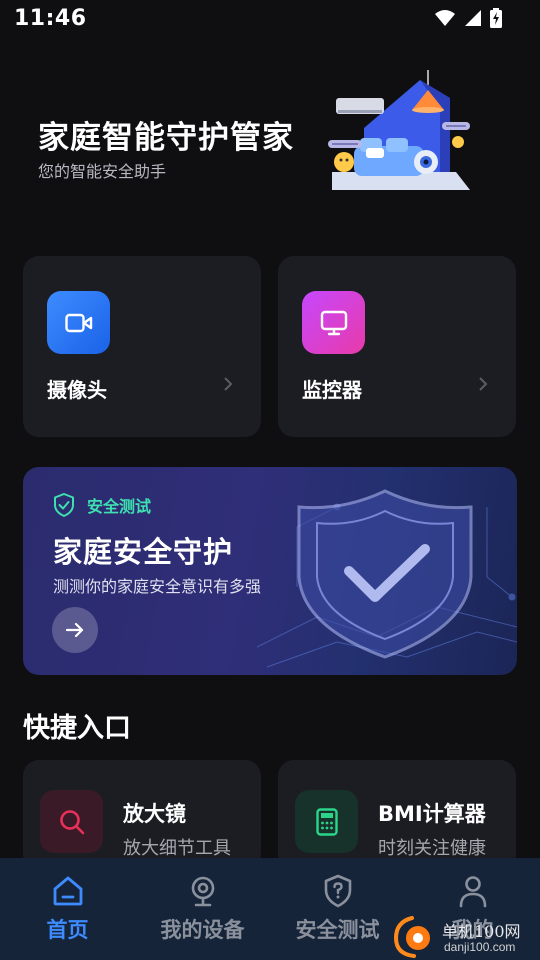 Image resolution: width=540 pixels, height=960 pixels. Describe the element at coordinates (445, 18) in the screenshot. I see `wifi-icon` at that location.